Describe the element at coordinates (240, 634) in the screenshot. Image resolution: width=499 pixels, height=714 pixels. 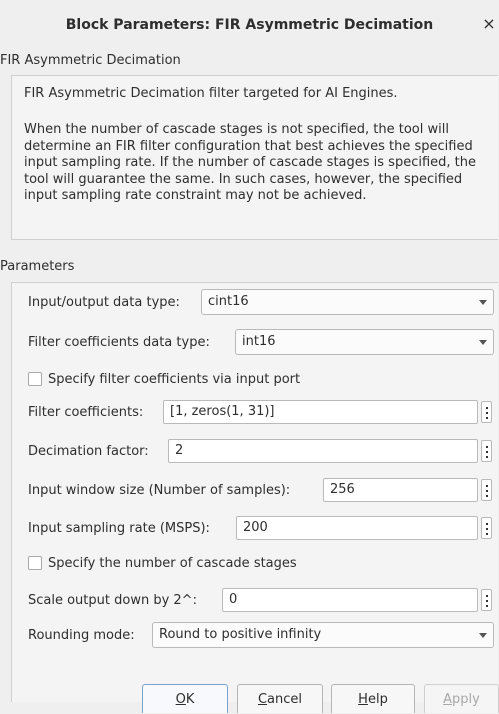
I see `rounding-value: Round to positive infinity` at that location.